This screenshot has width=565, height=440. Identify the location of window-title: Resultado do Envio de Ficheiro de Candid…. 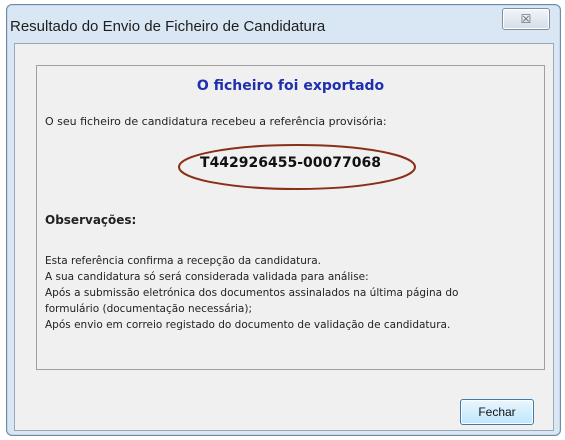
(168, 26).